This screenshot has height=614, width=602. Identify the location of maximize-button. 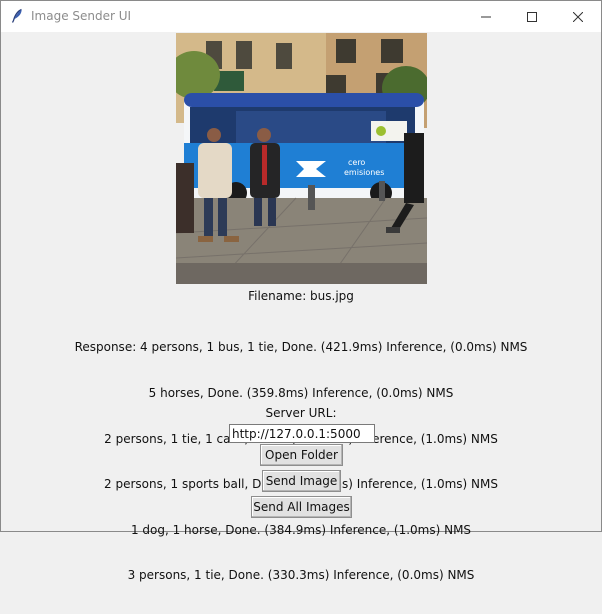
(532, 16).